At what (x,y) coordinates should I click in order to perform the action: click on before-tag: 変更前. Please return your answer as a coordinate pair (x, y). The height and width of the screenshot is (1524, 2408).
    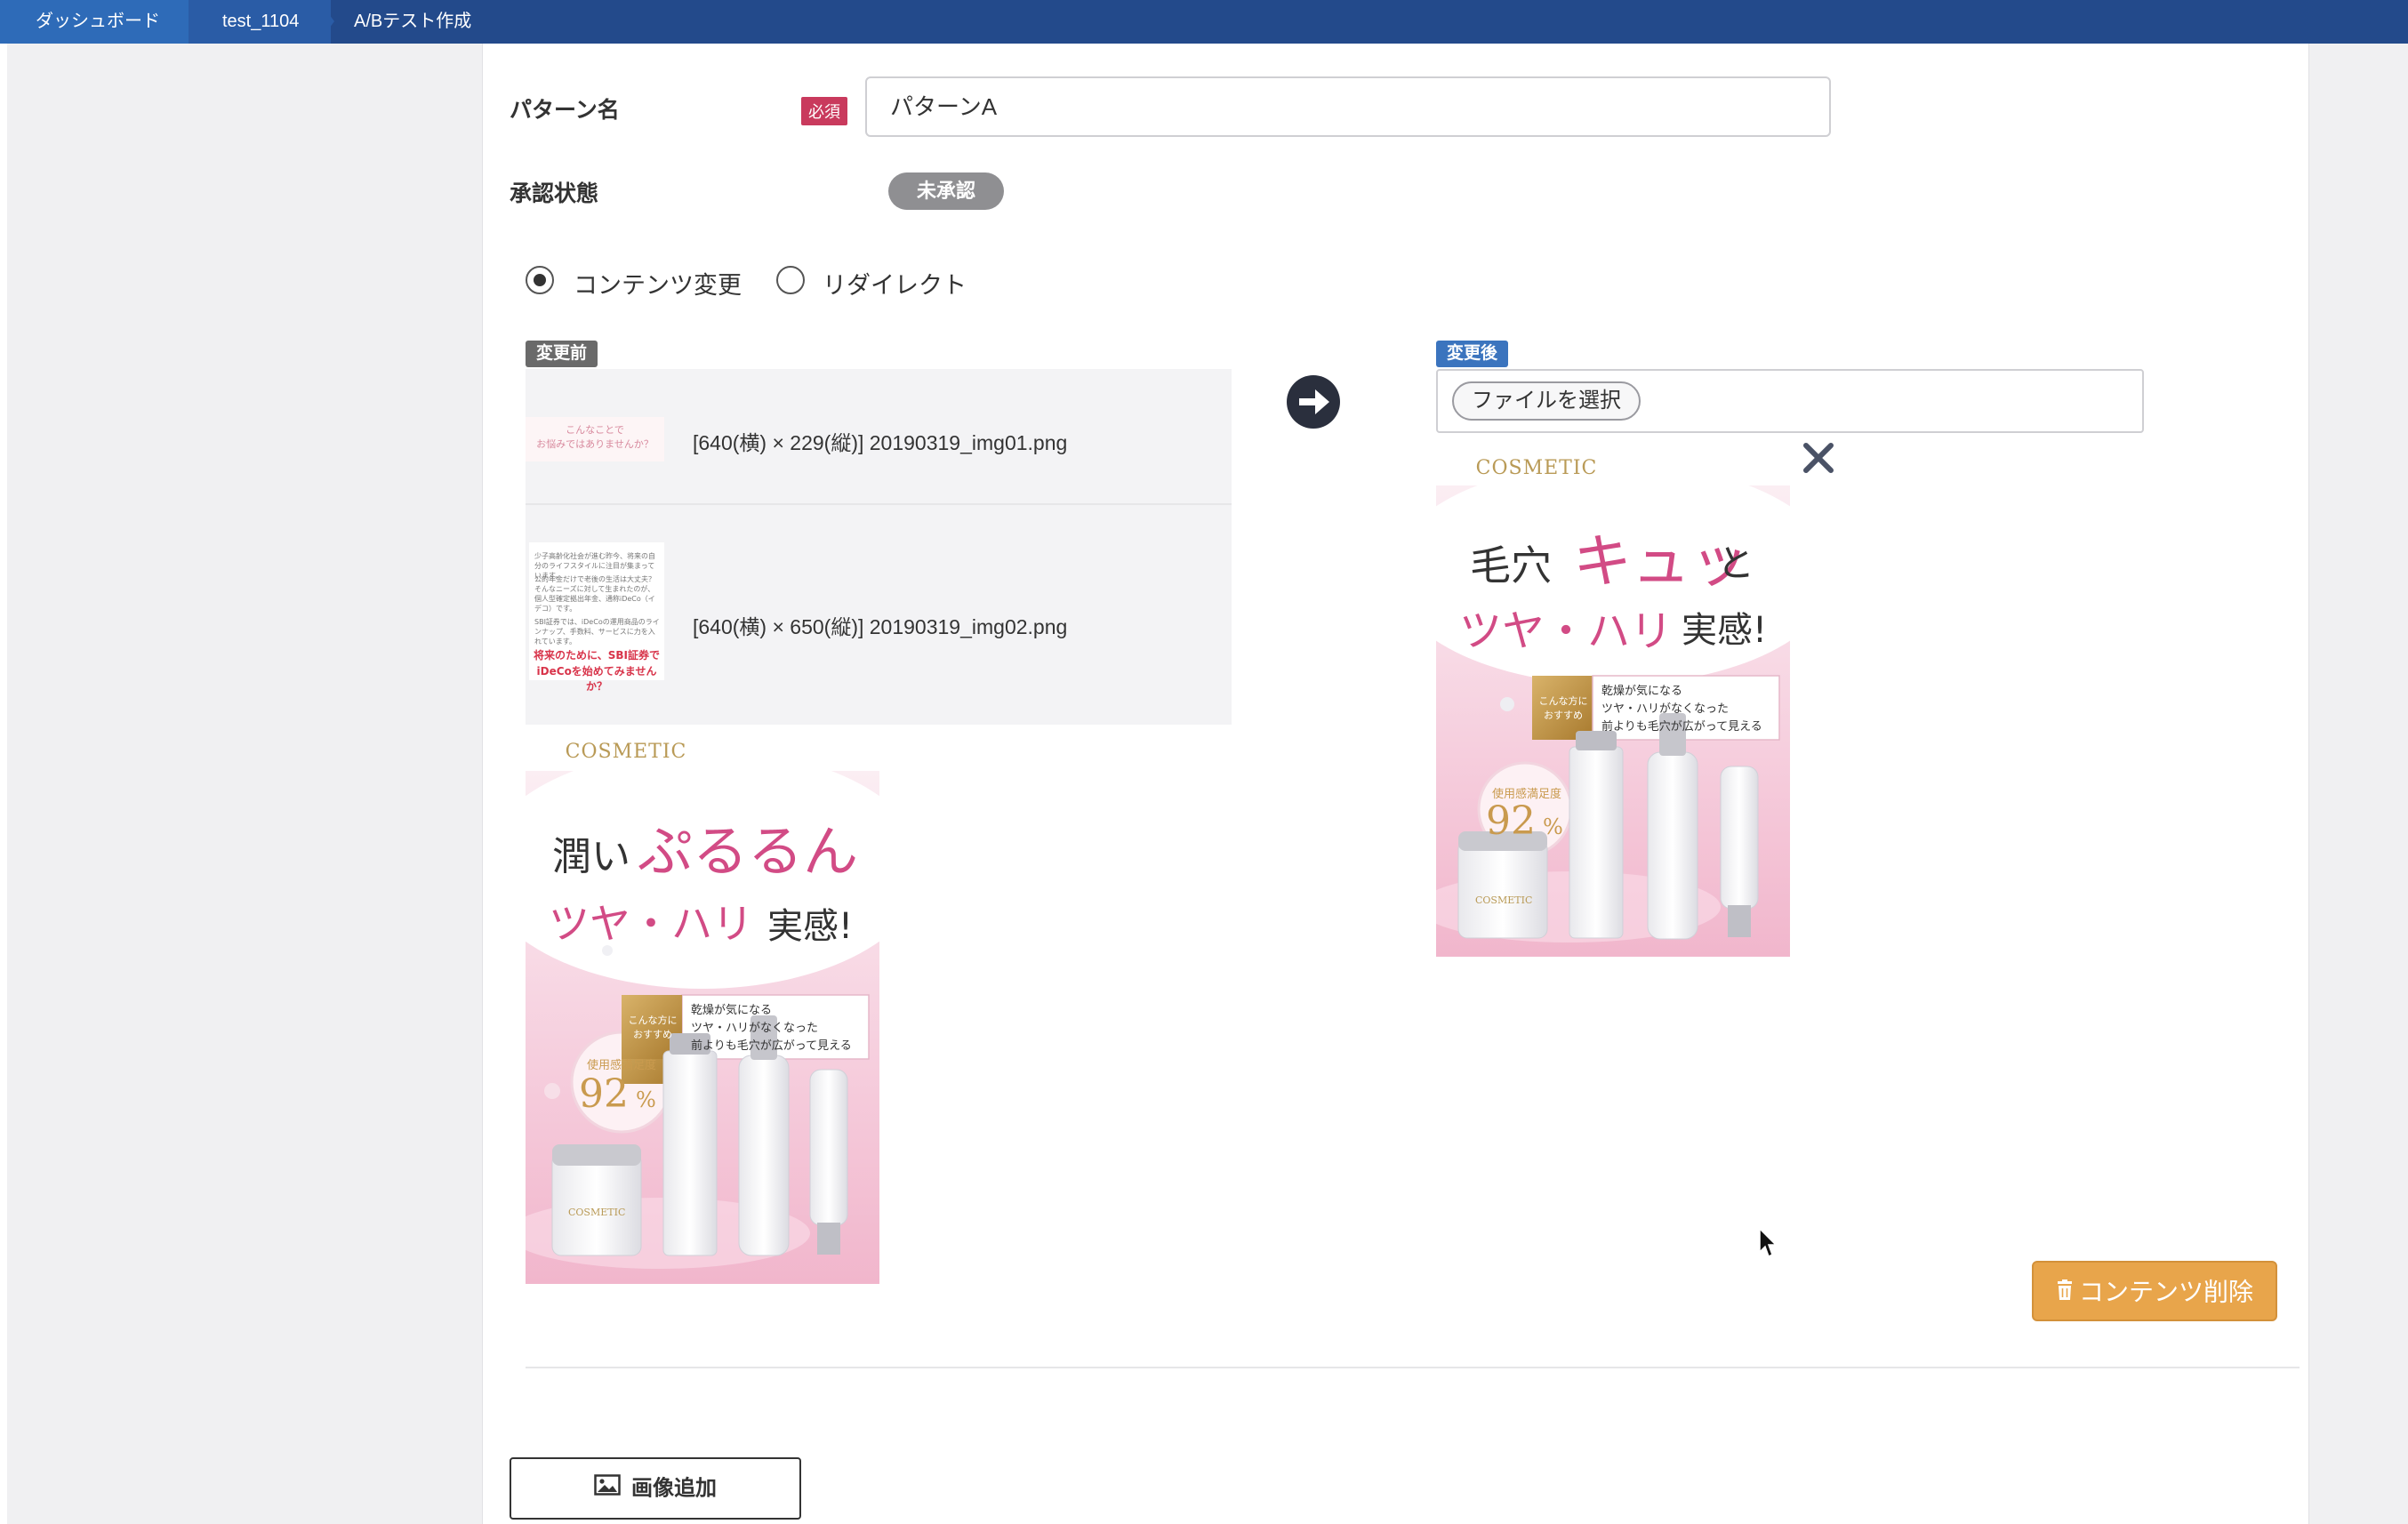
    Looking at the image, I should click on (562, 354).